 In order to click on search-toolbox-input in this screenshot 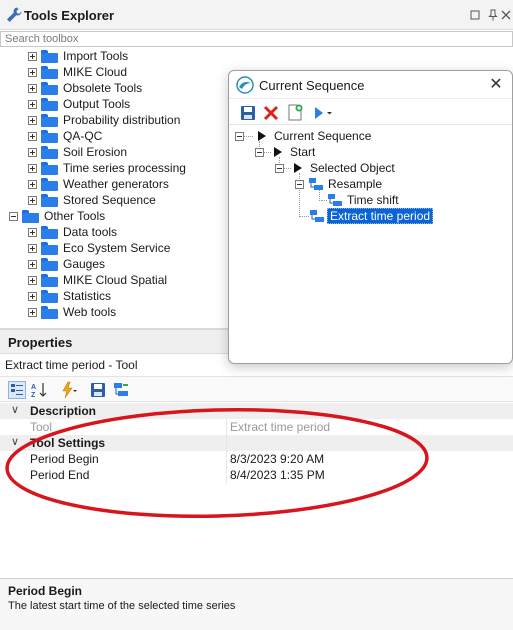, I will do `click(256, 39)`.